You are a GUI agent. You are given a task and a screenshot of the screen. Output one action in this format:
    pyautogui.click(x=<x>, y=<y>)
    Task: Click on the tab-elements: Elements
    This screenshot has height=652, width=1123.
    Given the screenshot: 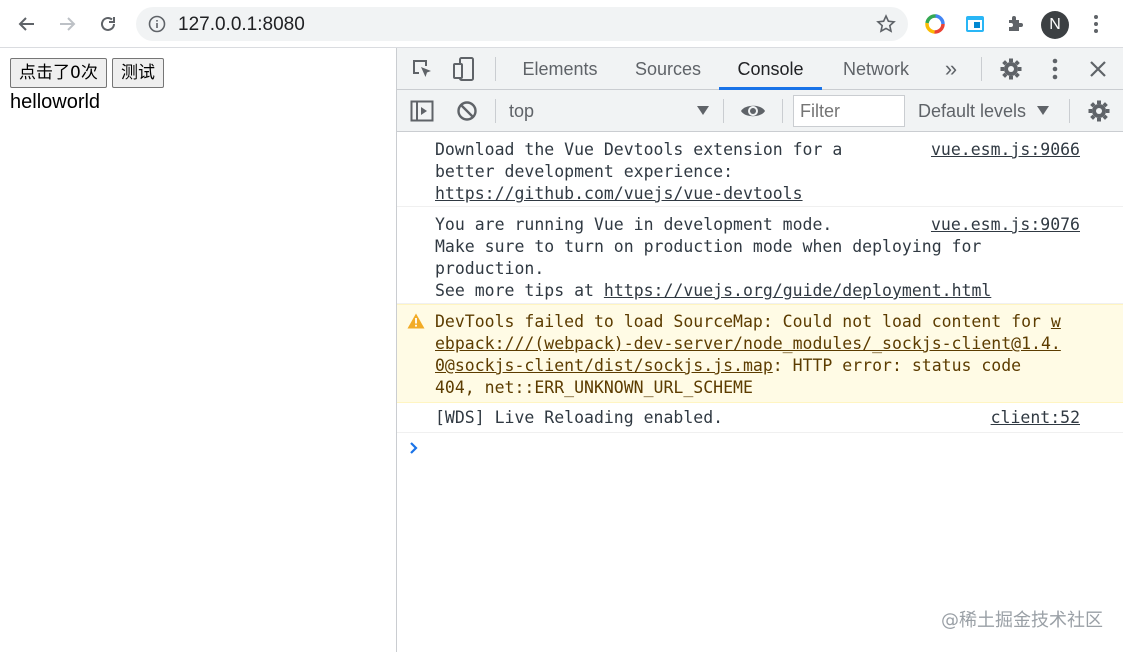 What is the action you would take?
    pyautogui.click(x=560, y=69)
    